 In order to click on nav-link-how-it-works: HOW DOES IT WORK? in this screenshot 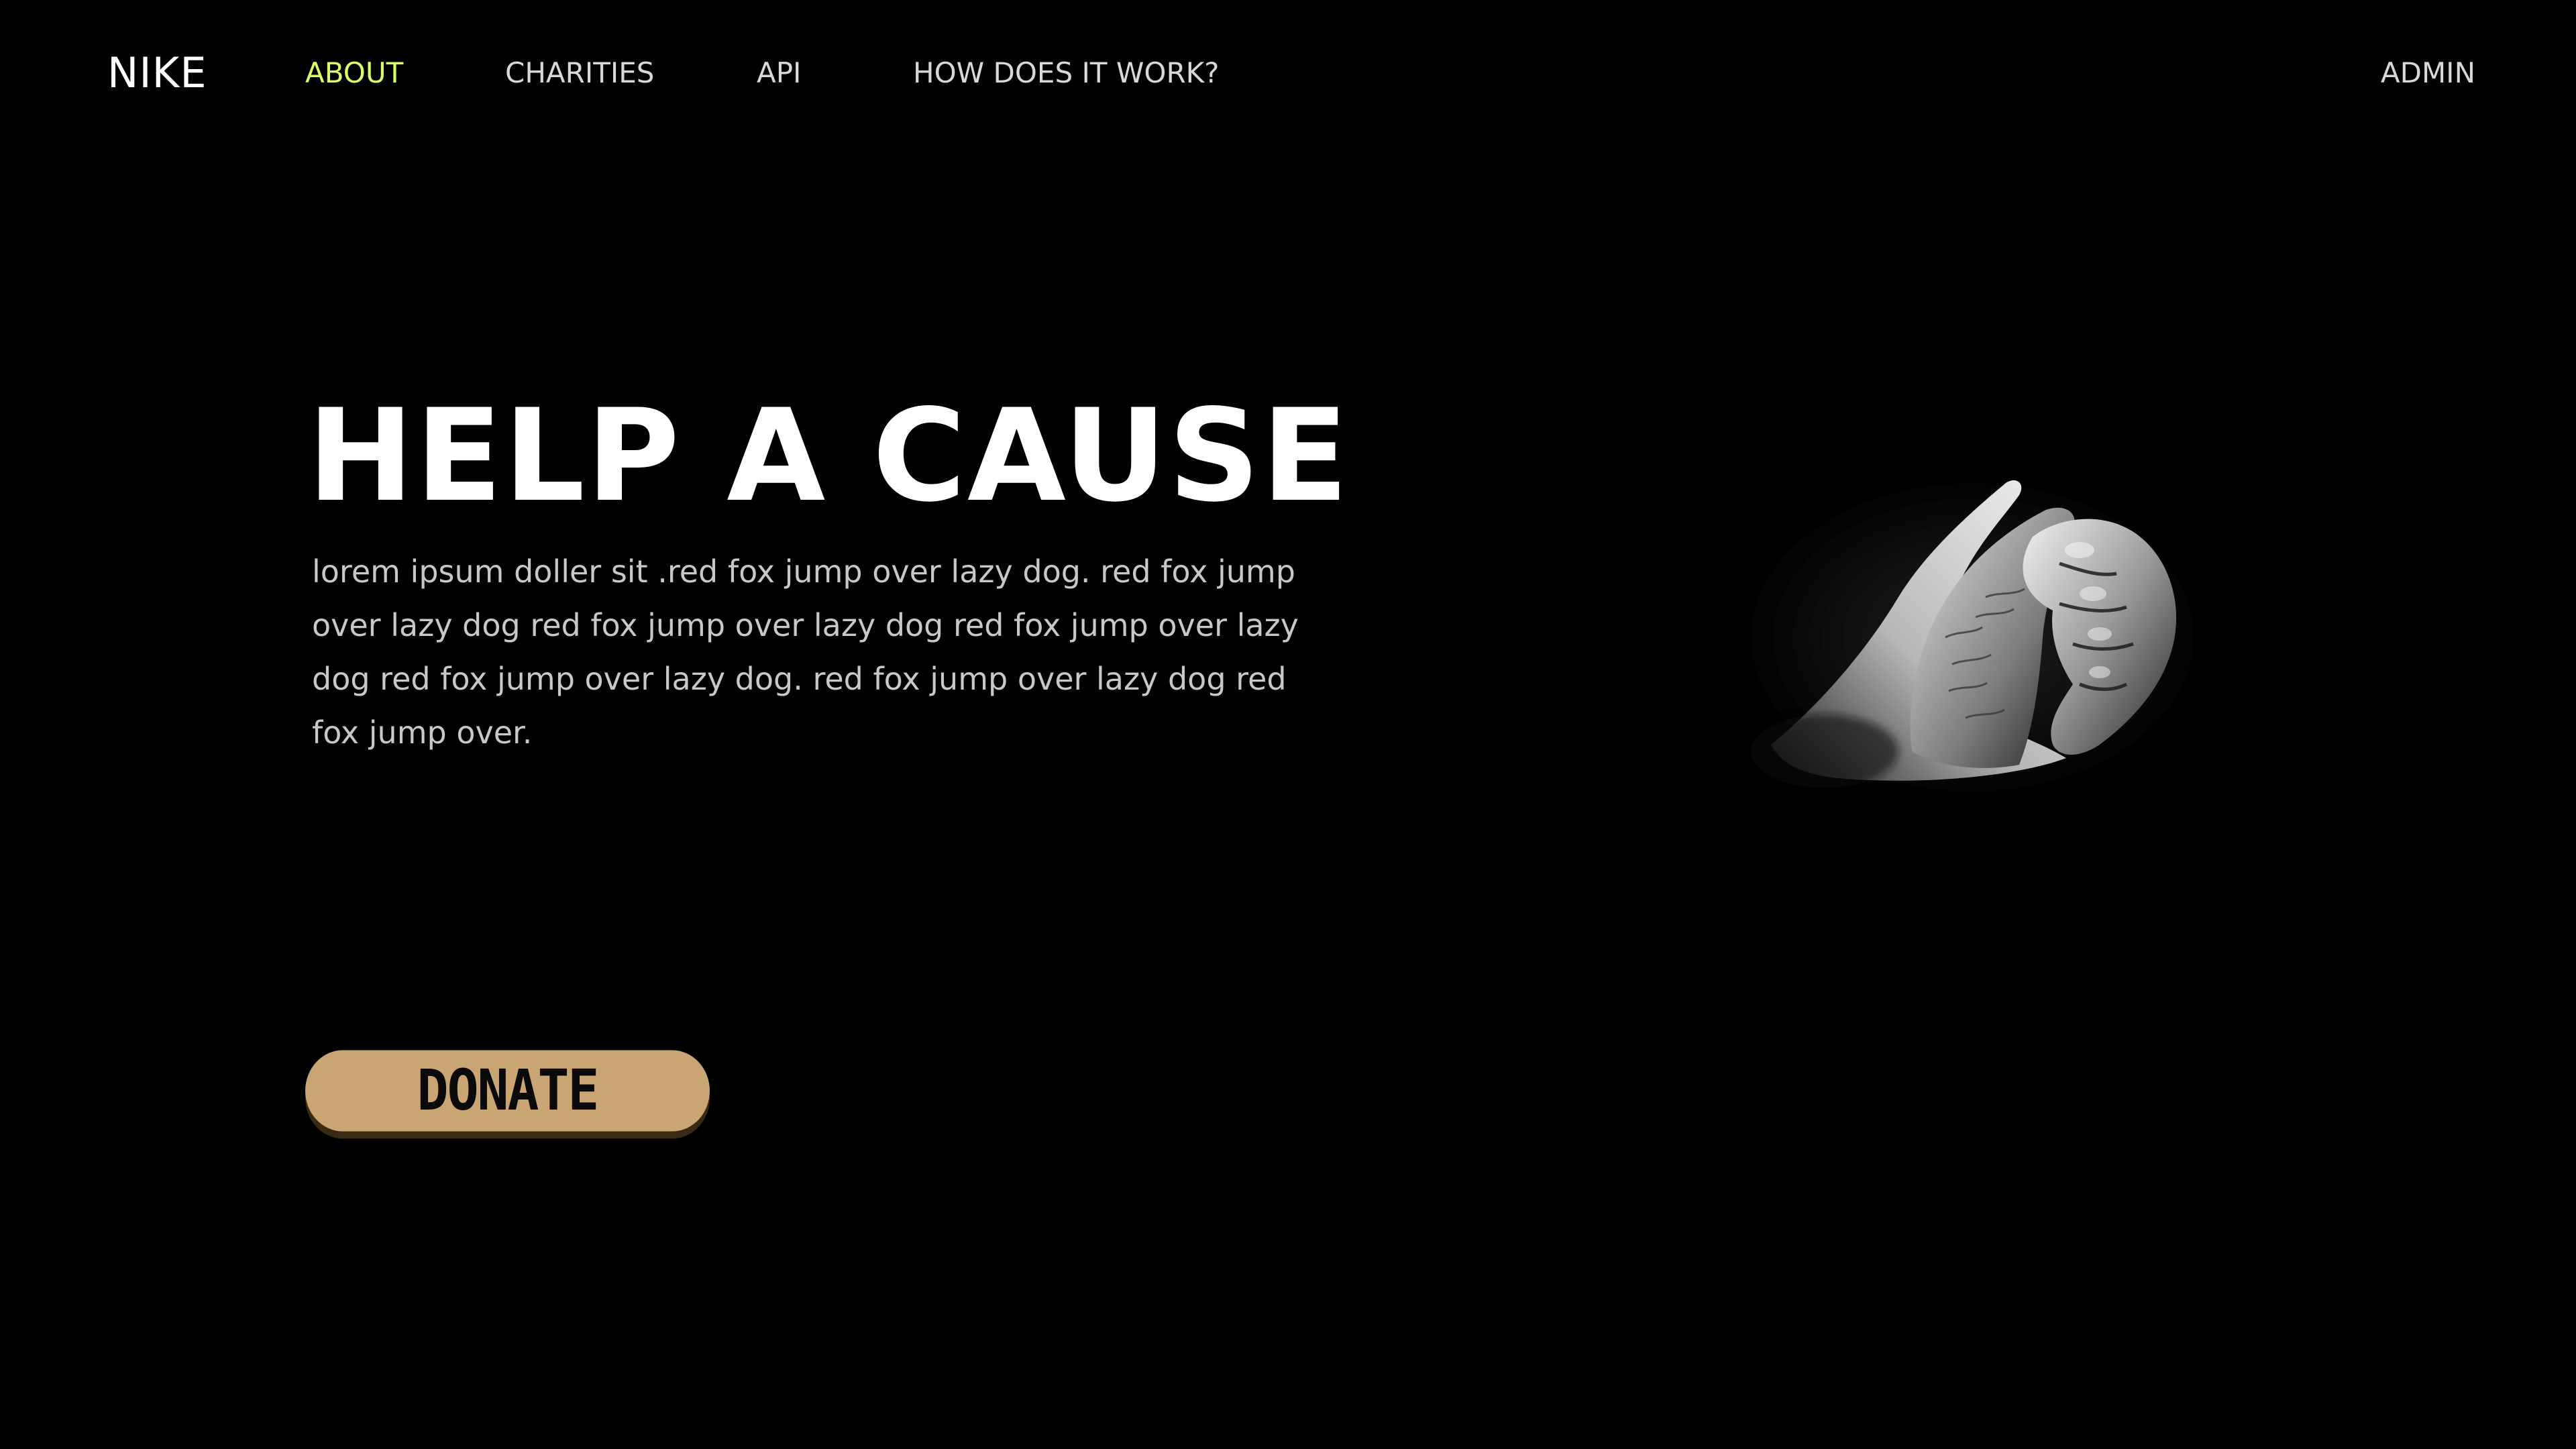, I will do `click(1066, 72)`.